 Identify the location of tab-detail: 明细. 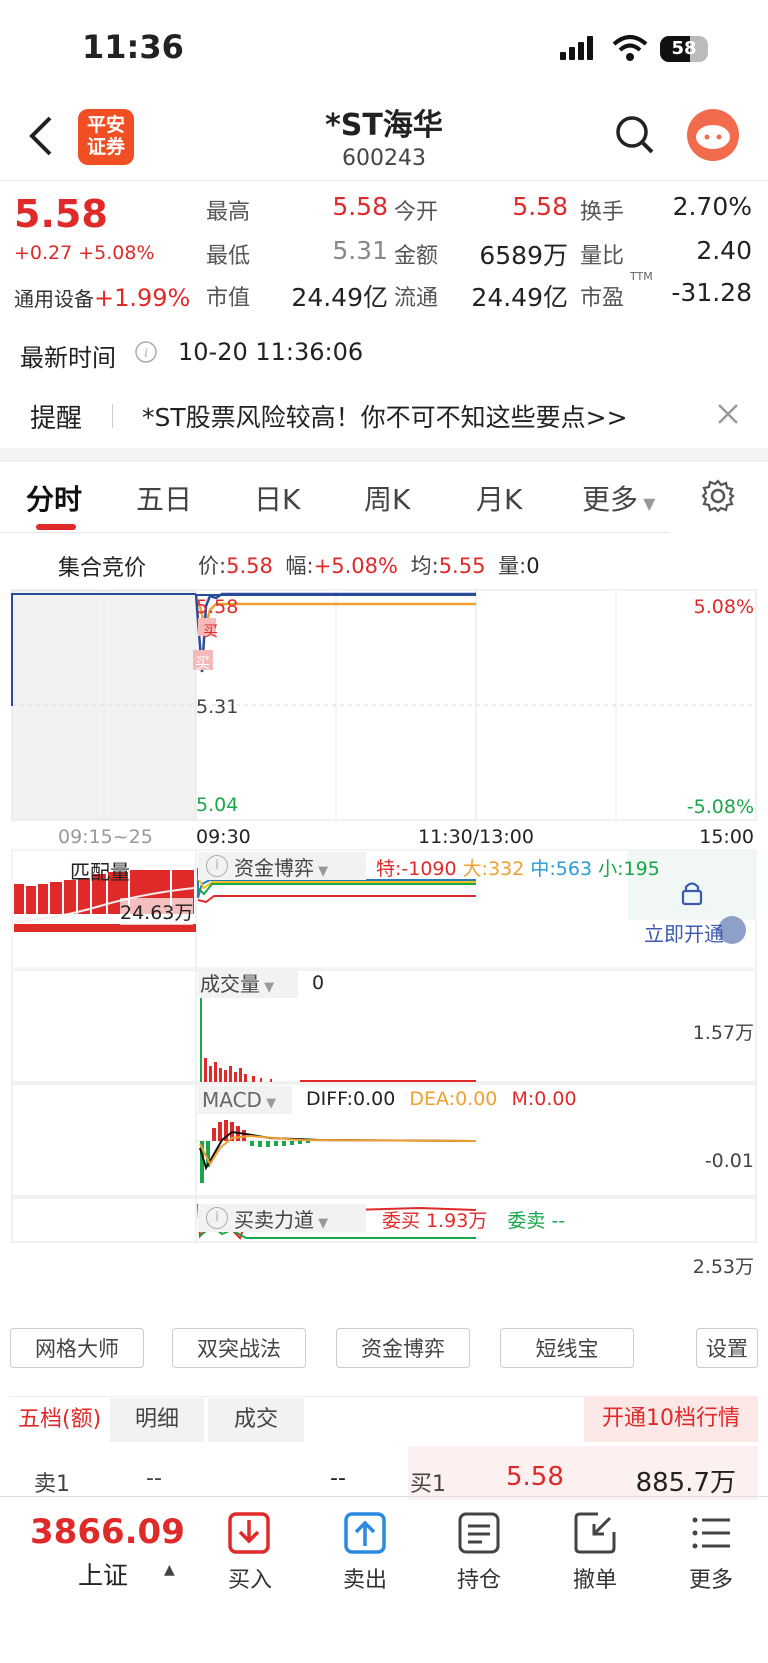
(157, 1420).